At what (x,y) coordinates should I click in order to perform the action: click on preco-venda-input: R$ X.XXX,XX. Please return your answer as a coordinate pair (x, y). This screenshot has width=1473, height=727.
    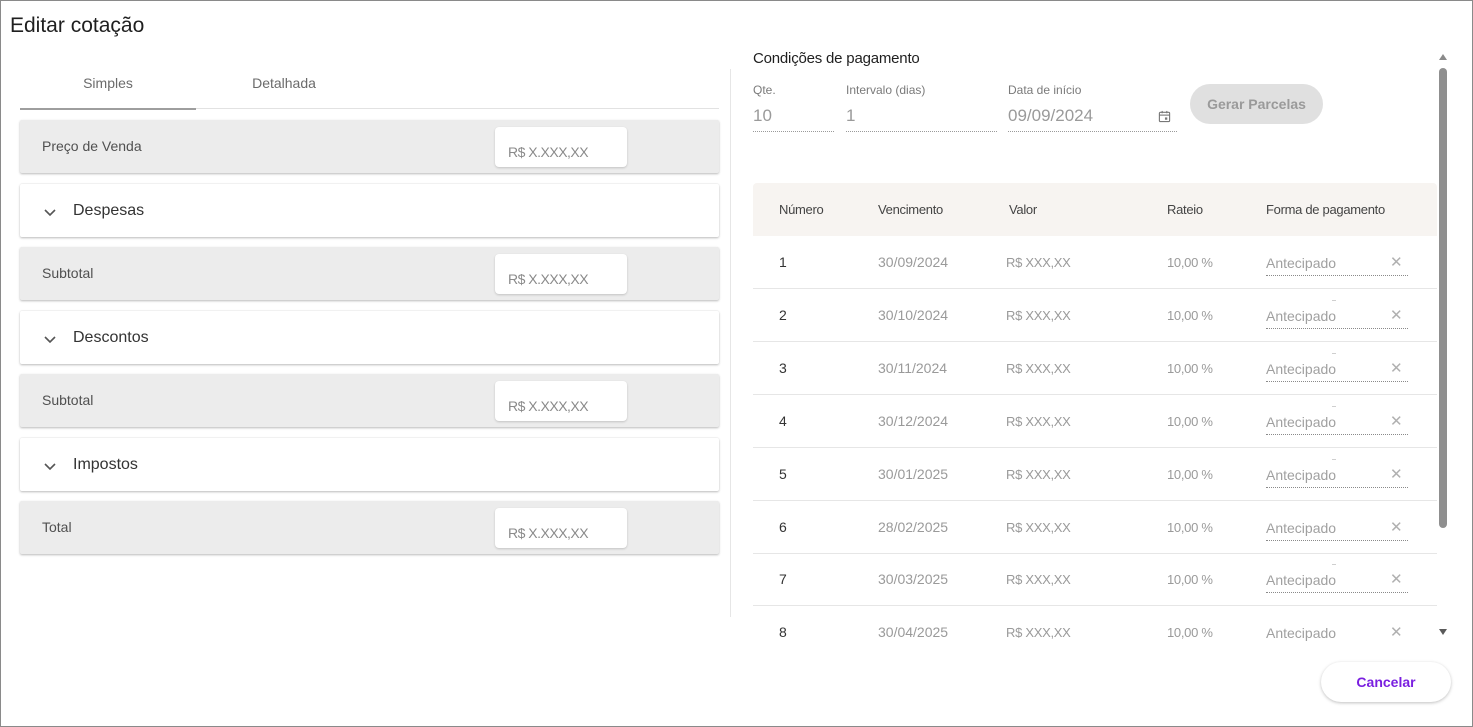
    Looking at the image, I should click on (561, 147).